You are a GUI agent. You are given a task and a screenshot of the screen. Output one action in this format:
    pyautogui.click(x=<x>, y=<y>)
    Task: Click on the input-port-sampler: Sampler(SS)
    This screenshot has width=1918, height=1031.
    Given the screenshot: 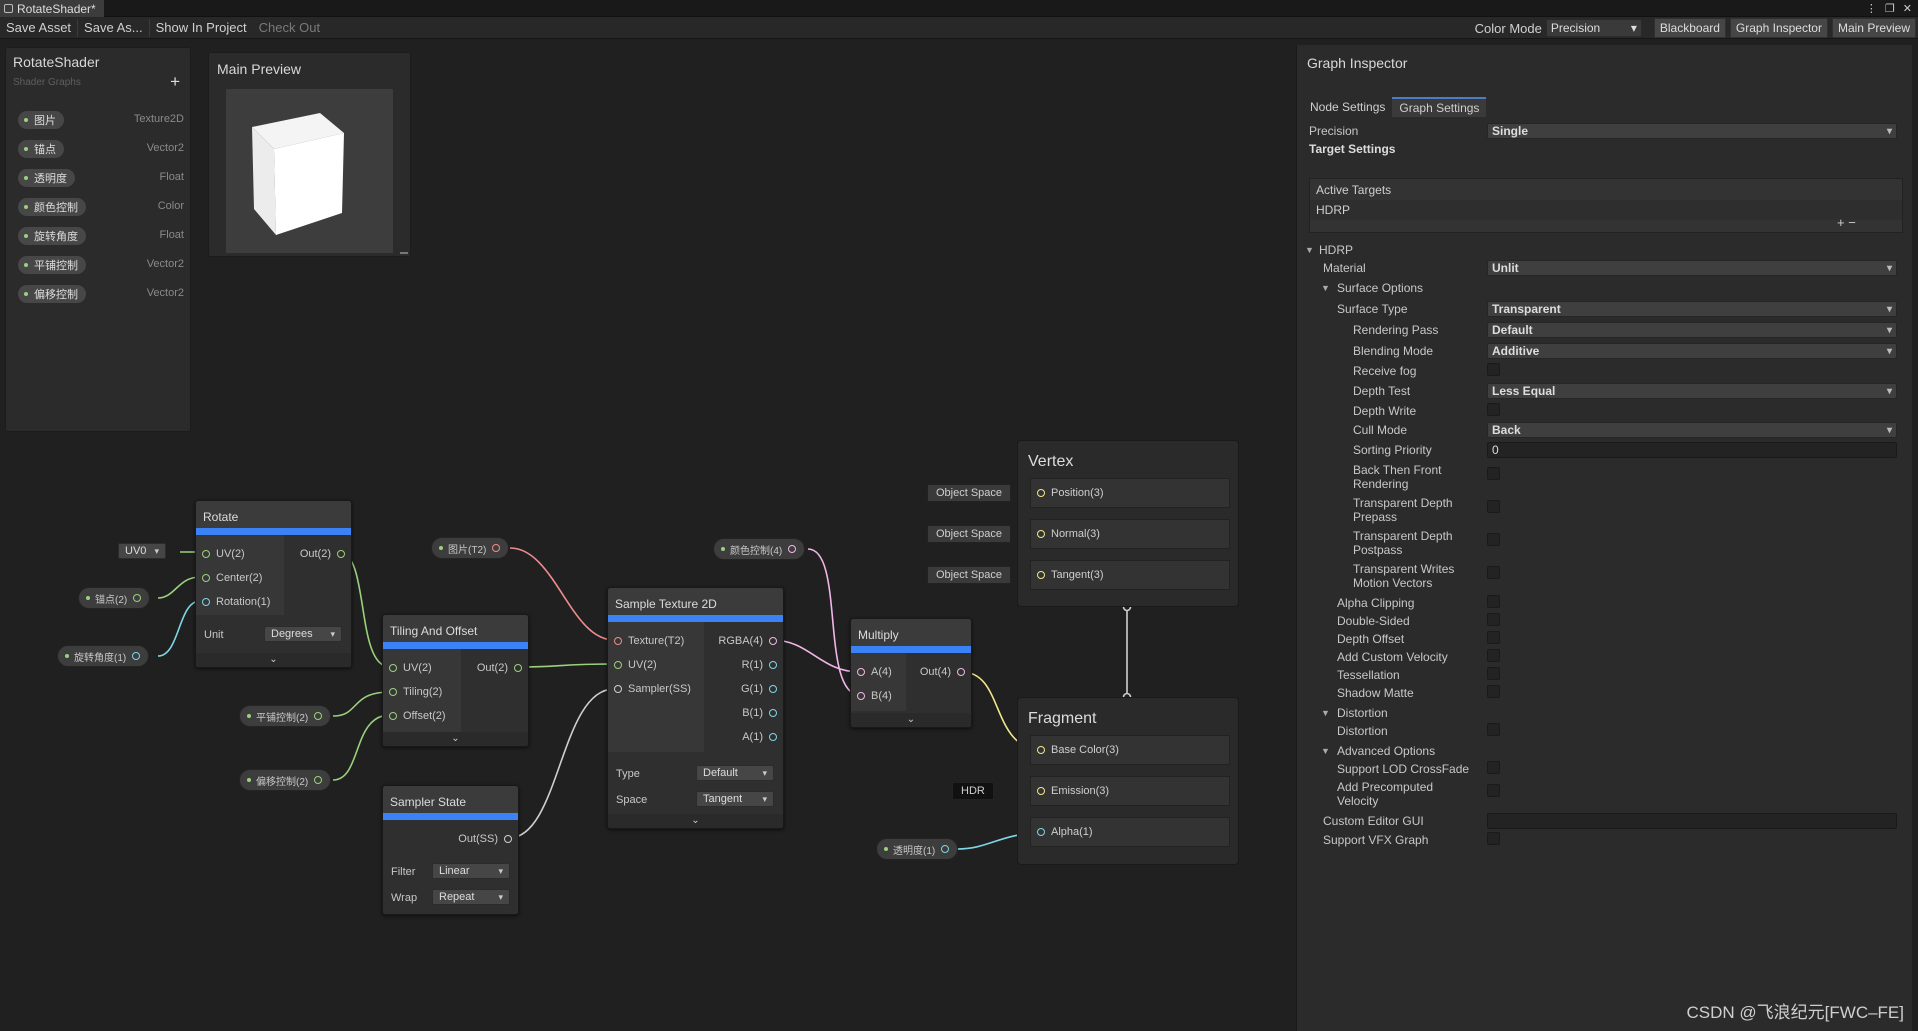 What is the action you would take?
    pyautogui.click(x=649, y=689)
    